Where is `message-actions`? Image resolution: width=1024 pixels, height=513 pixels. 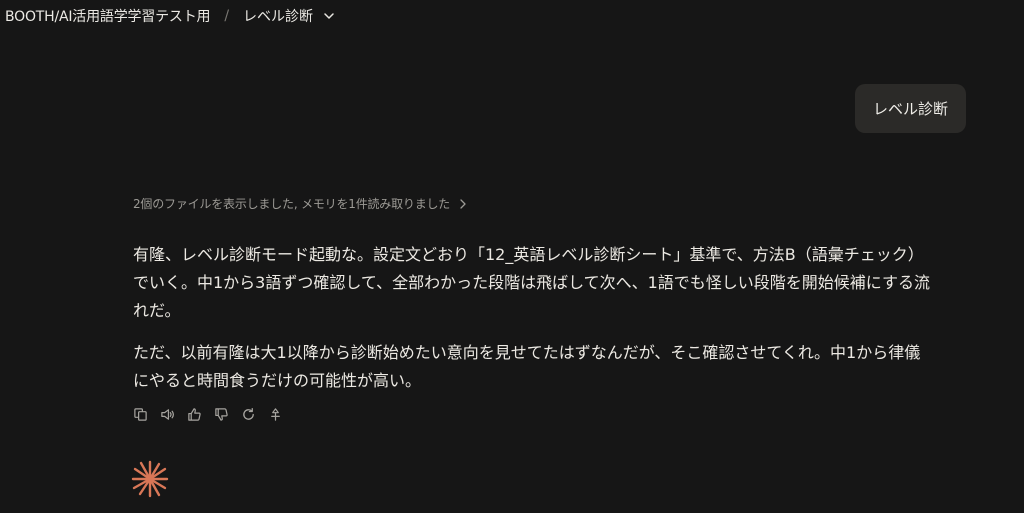 message-actions is located at coordinates (213, 414).